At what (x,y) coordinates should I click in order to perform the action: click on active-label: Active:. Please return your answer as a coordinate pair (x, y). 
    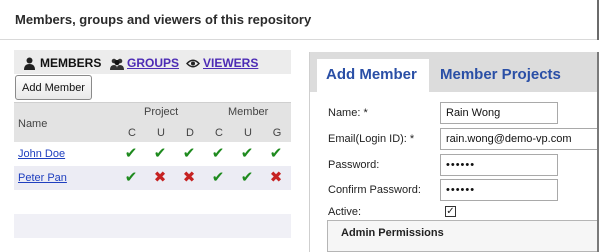
    Looking at the image, I should click on (345, 212).